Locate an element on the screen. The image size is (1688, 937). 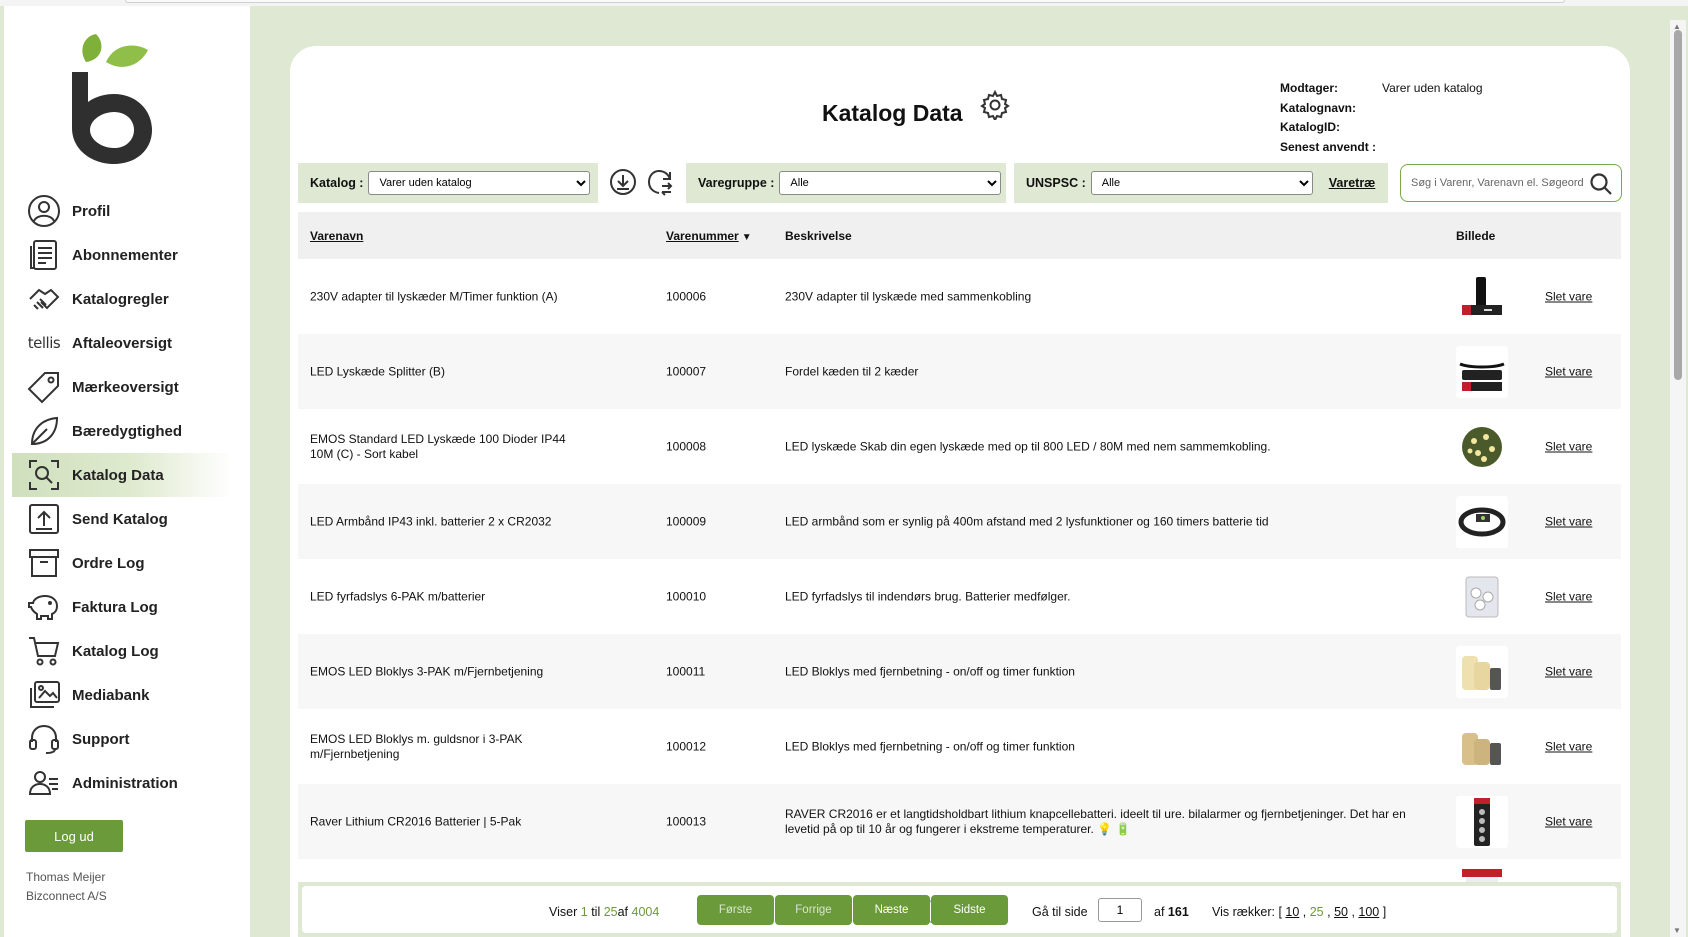
column-header-varenummer: Varenummer ▼ is located at coordinates (709, 236).